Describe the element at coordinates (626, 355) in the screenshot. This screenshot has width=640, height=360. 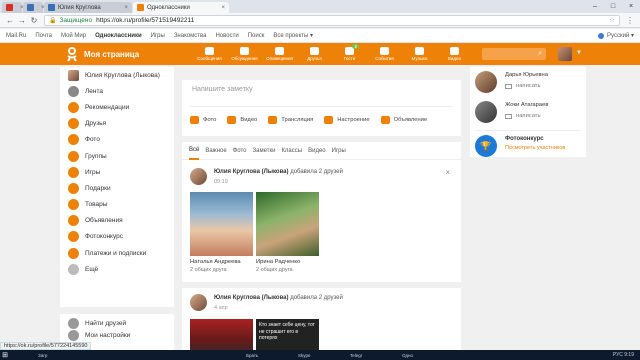
I see `system-tray: РУС 9:19` at that location.